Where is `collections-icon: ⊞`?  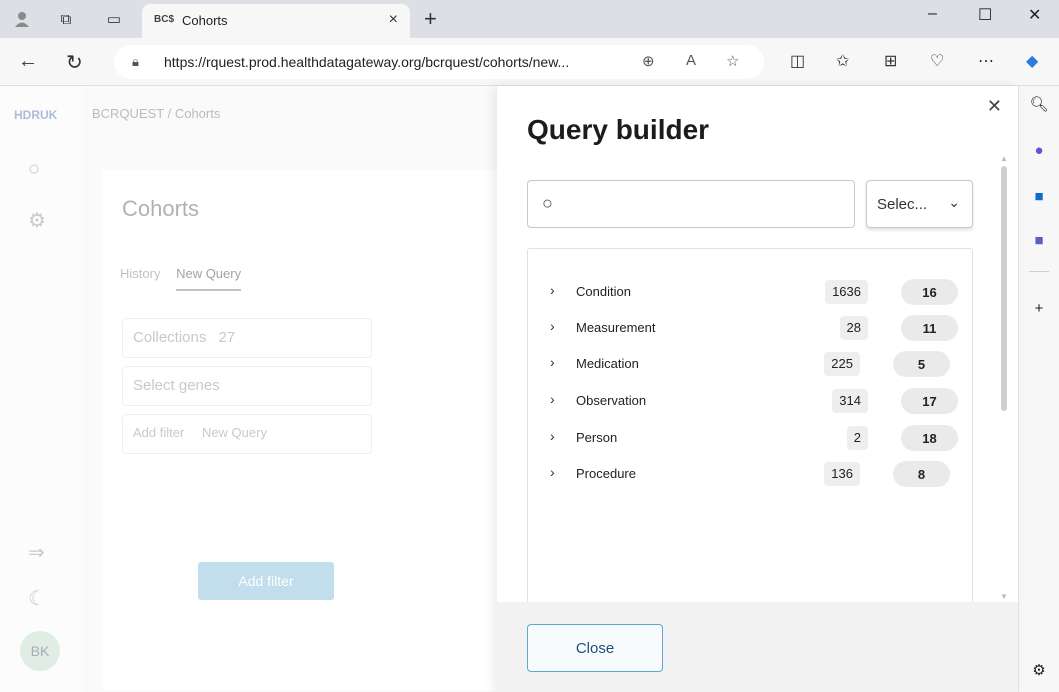 collections-icon: ⊞ is located at coordinates (890, 61).